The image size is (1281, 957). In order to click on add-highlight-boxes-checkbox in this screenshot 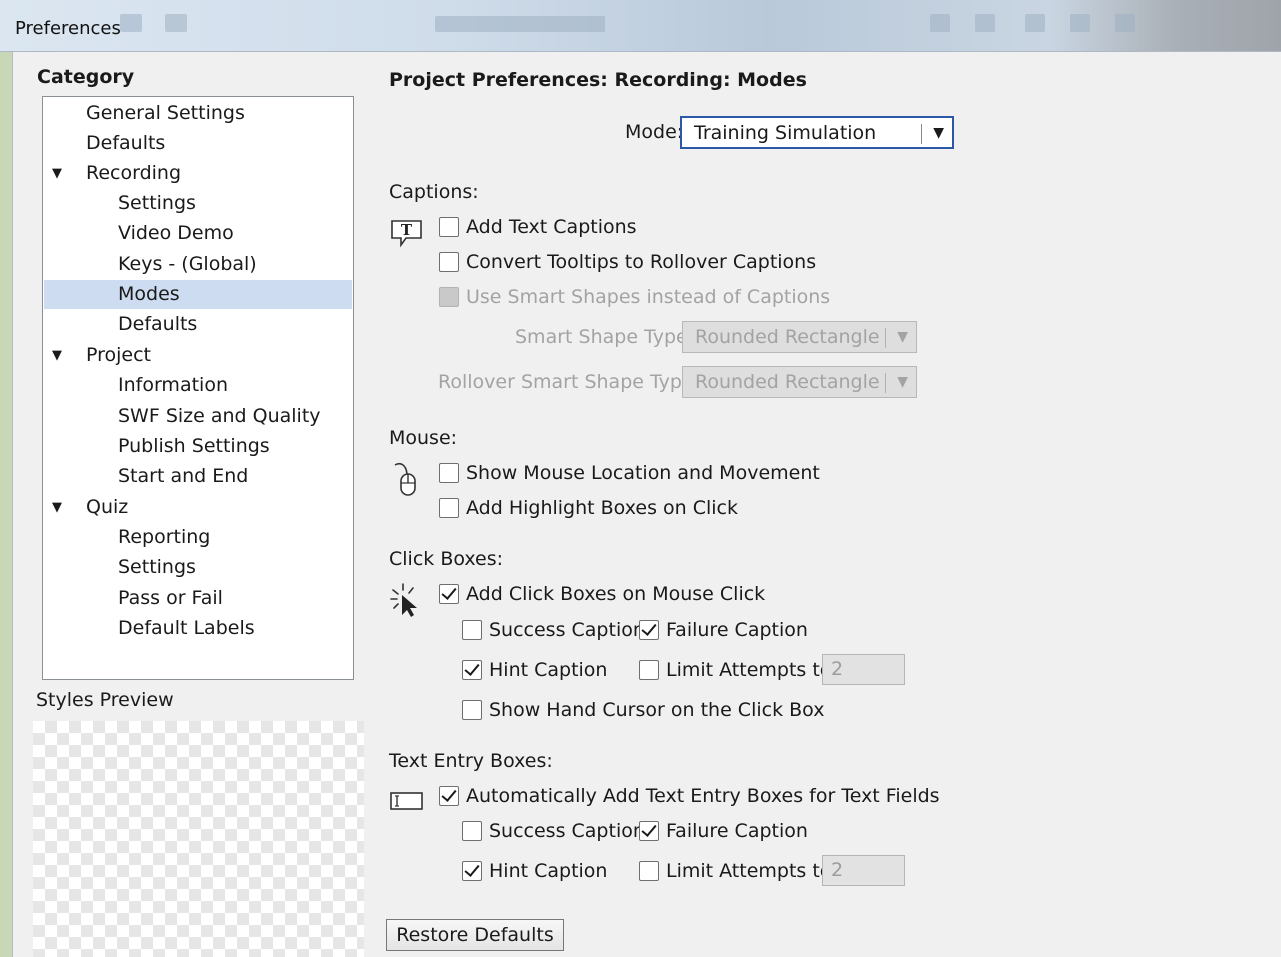, I will do `click(449, 508)`.